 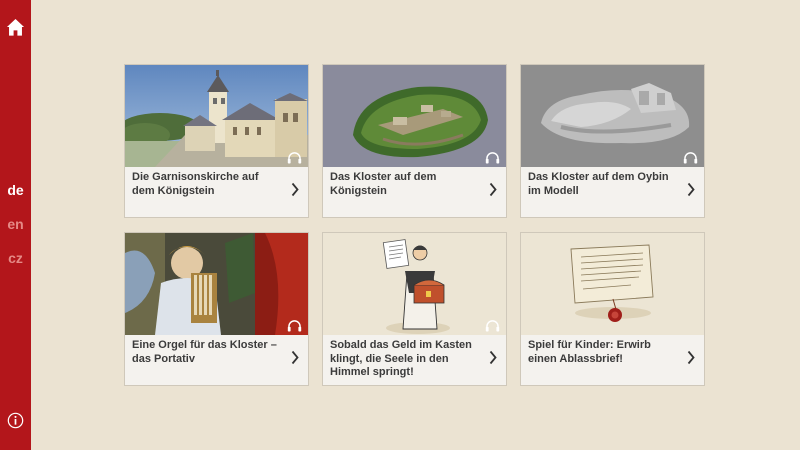 I want to click on indulgence-letter-illustration, so click(x=612, y=284).